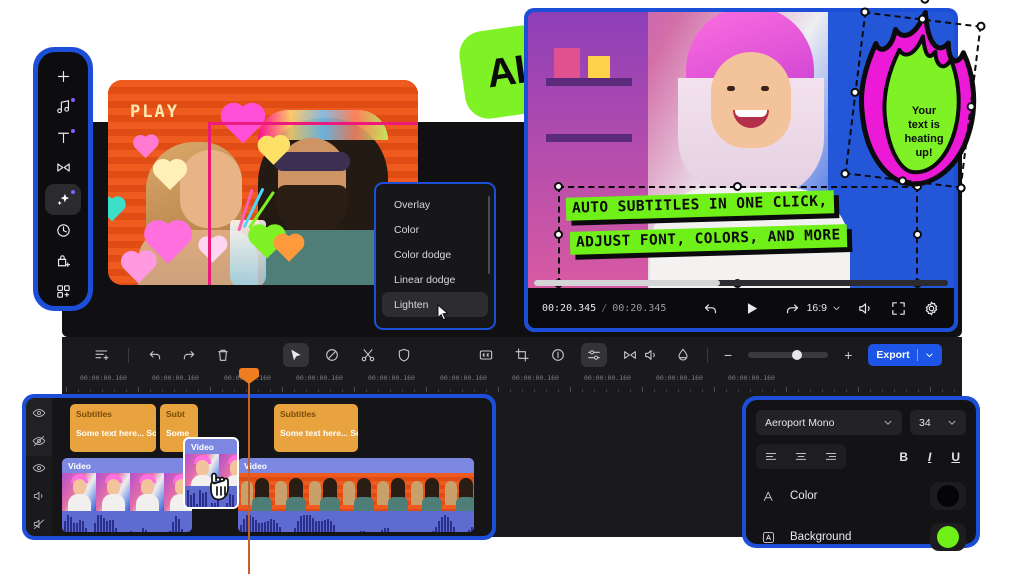  Describe the element at coordinates (435, 229) in the screenshot. I see `blend-option-color: Color` at that location.